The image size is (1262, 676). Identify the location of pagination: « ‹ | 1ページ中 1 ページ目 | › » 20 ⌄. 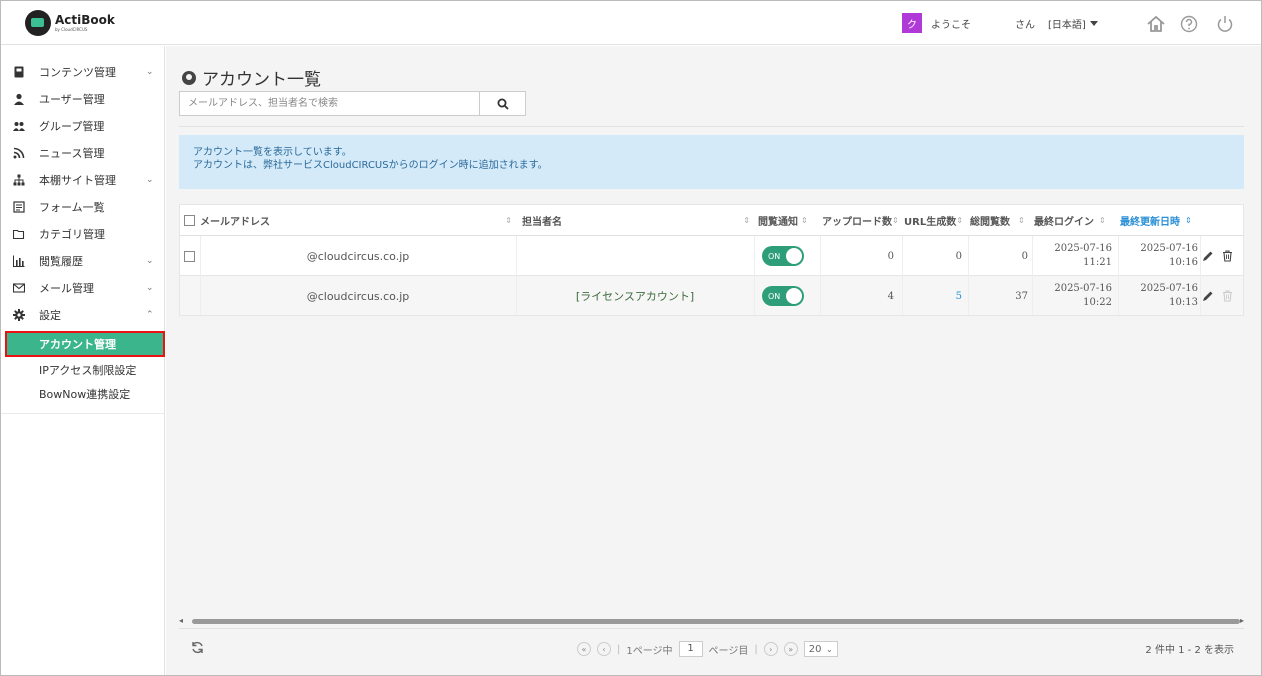
(707, 649).